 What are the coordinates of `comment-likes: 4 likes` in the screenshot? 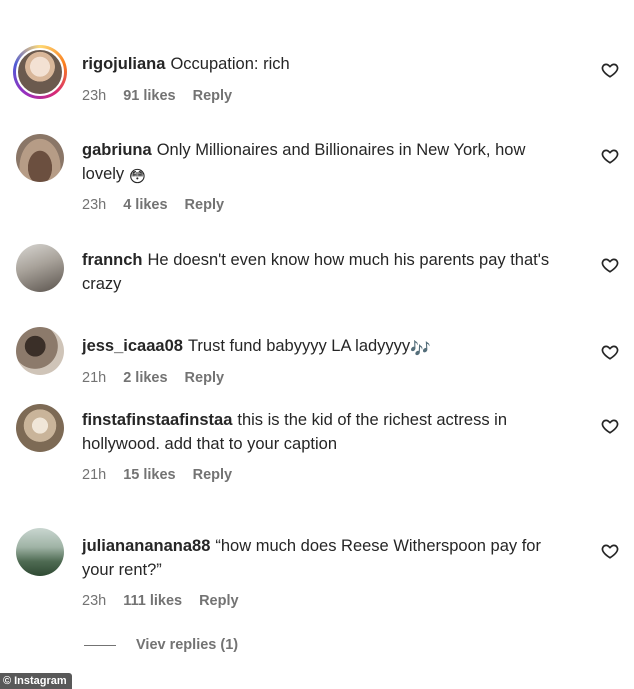 It's located at (145, 205).